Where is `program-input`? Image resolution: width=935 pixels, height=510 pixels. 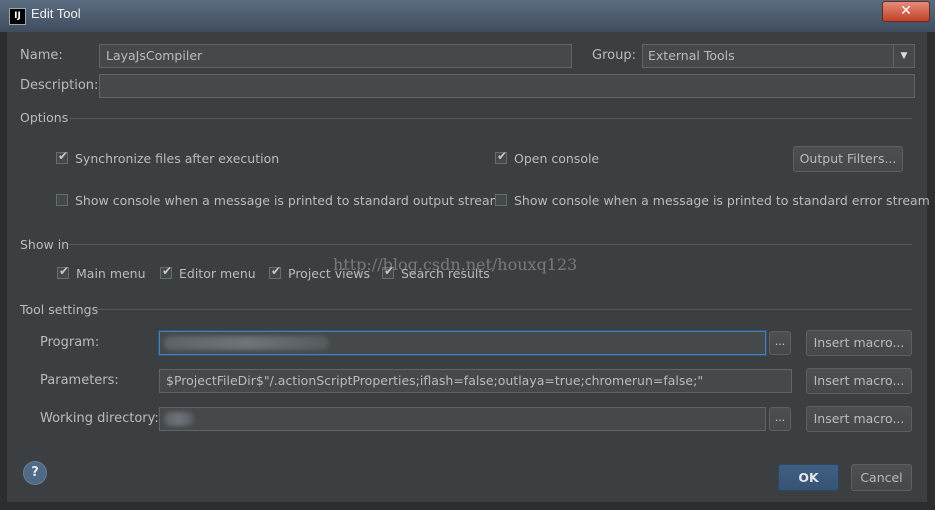
program-input is located at coordinates (462, 343).